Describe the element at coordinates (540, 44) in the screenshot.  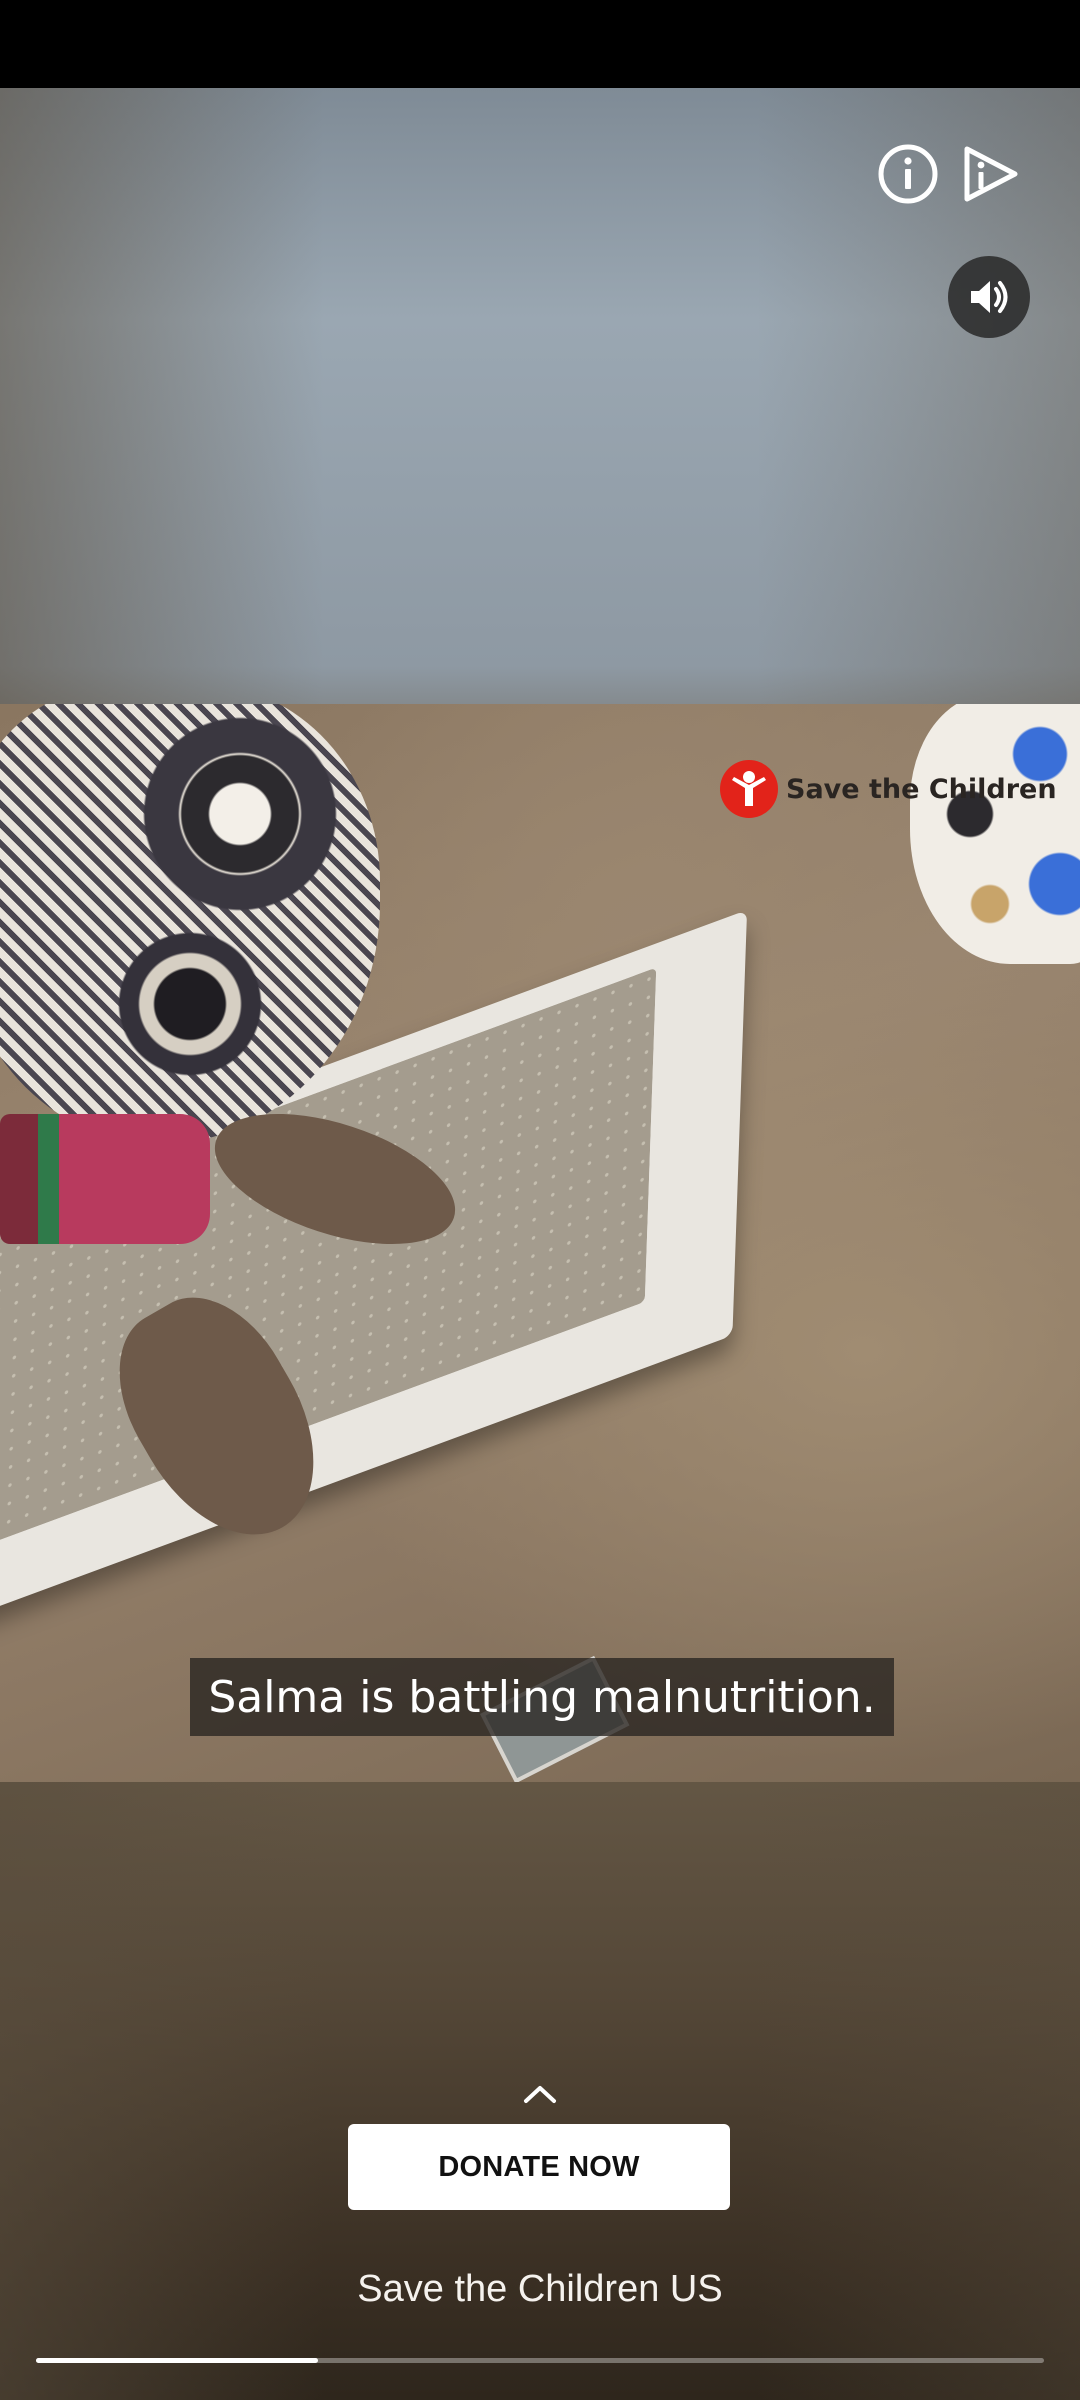
I see `status-bar` at that location.